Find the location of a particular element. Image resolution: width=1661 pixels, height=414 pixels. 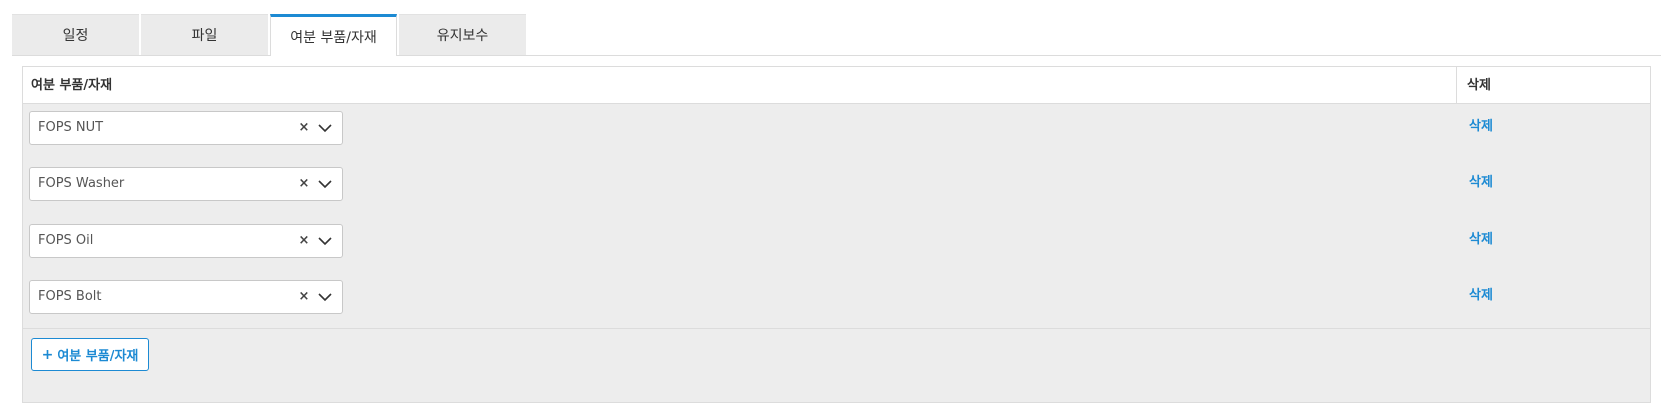

tab-files: 파일 is located at coordinates (204, 34).